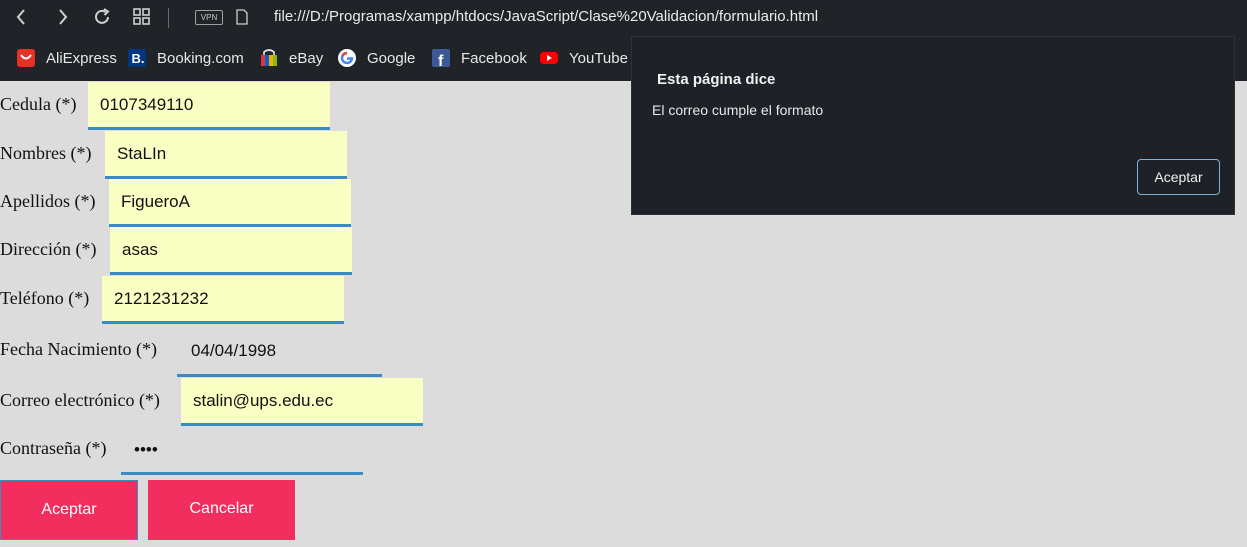 The width and height of the screenshot is (1247, 547). What do you see at coordinates (142, 17) in the screenshot?
I see `tabs-grid-icon` at bounding box center [142, 17].